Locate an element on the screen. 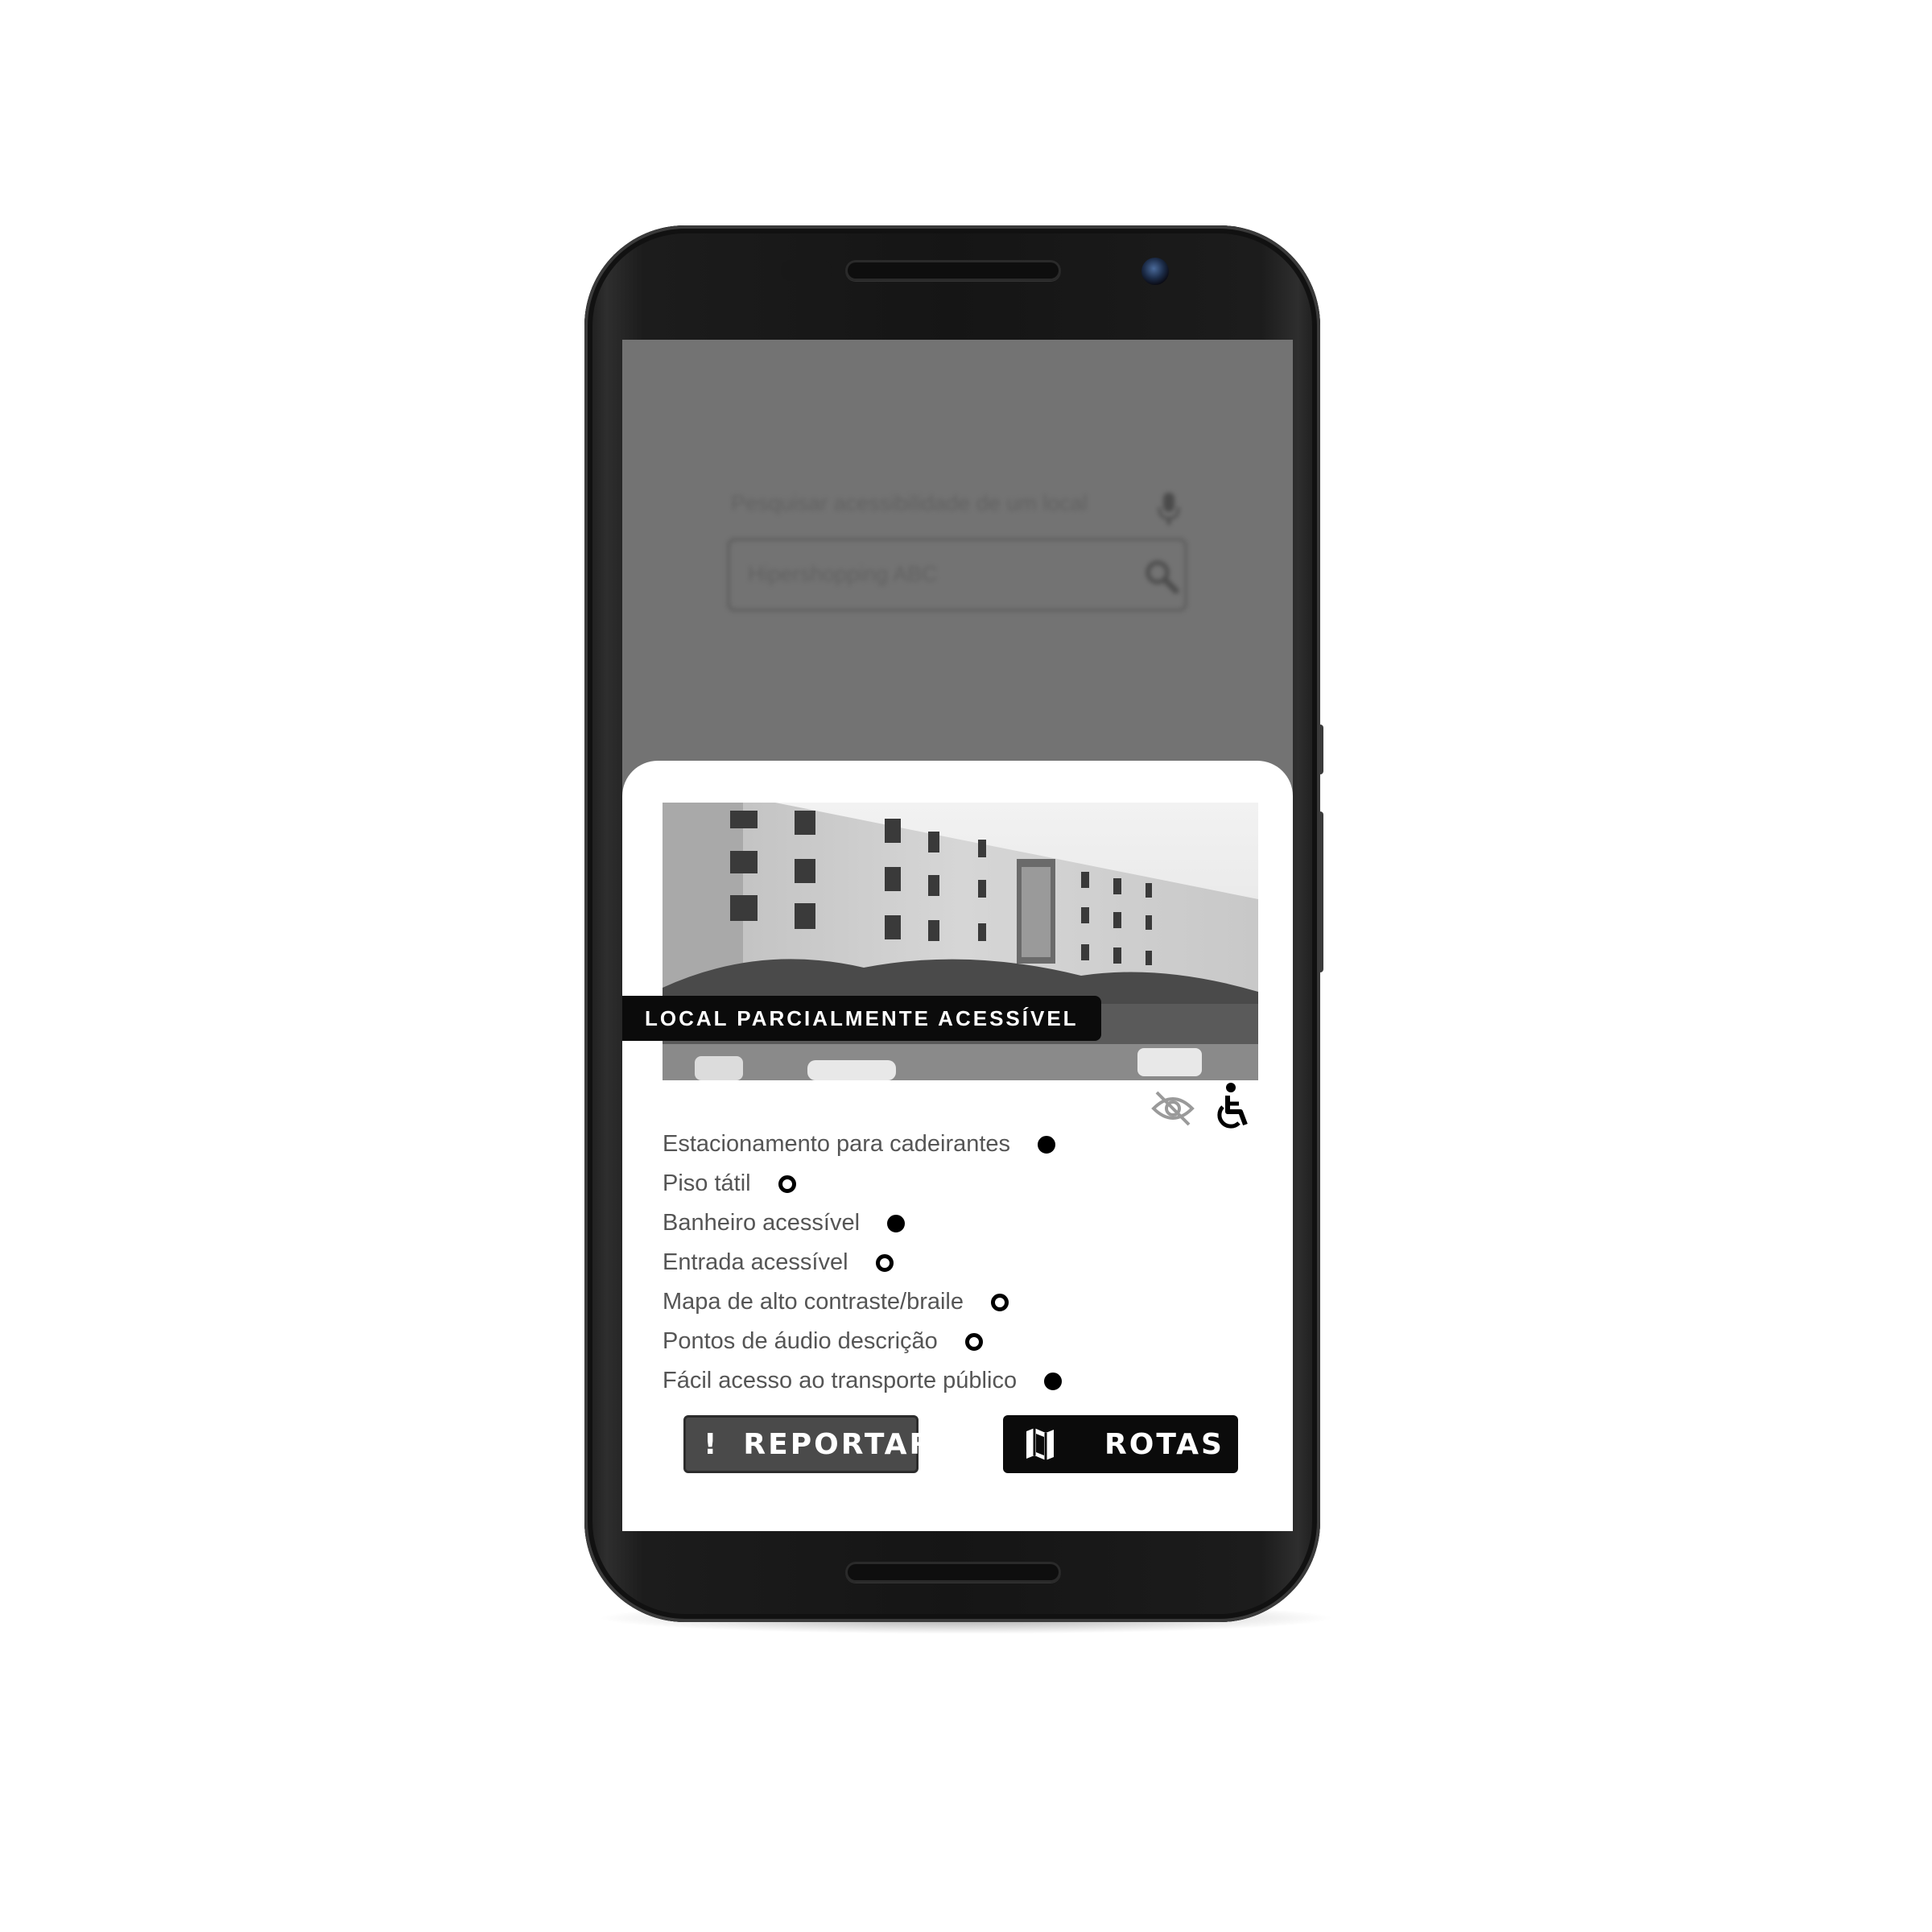 This screenshot has height=1932, width=1932. accessibility-status-badge: LOCAL PARCIALMENTE ACESSÍVEL is located at coordinates (861, 1018).